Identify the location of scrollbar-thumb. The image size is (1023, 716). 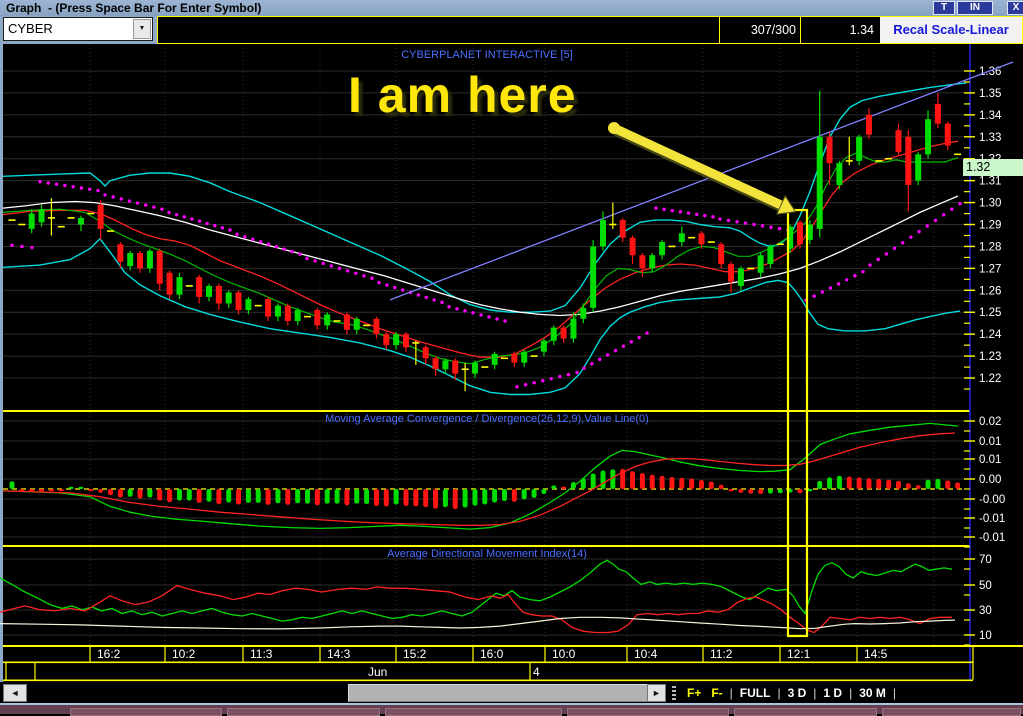
(498, 693).